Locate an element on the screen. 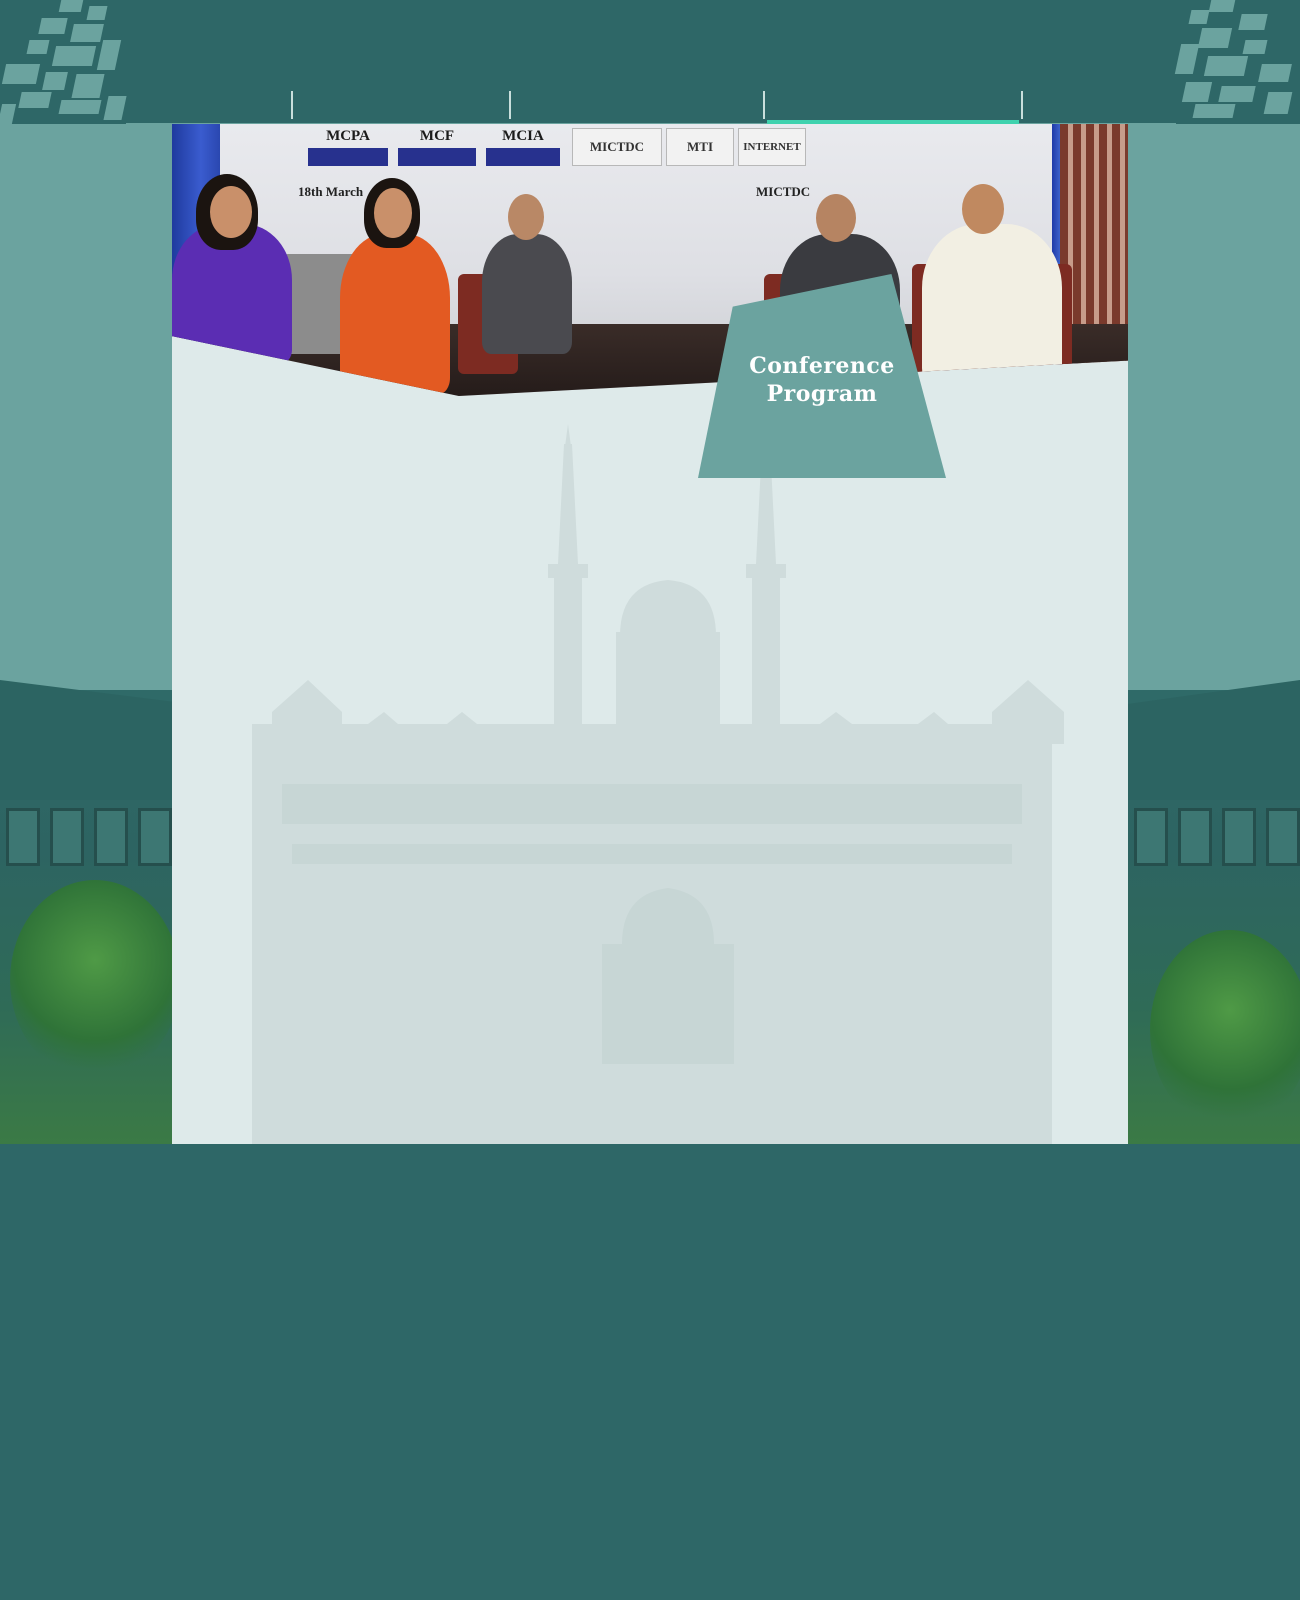 This screenshot has height=1600, width=1300. logo-label: INTERNET is located at coordinates (772, 147).